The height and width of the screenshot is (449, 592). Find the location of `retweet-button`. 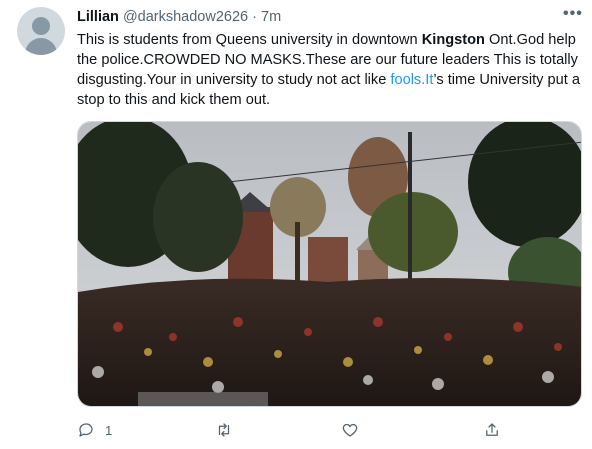

retweet-button is located at coordinates (224, 430).